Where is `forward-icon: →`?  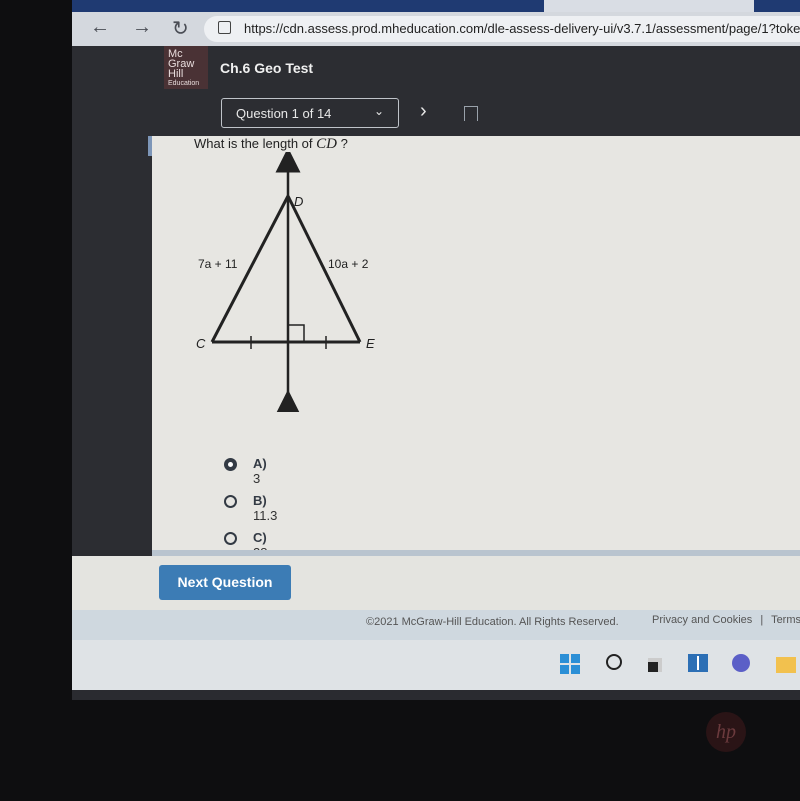 forward-icon: → is located at coordinates (142, 27).